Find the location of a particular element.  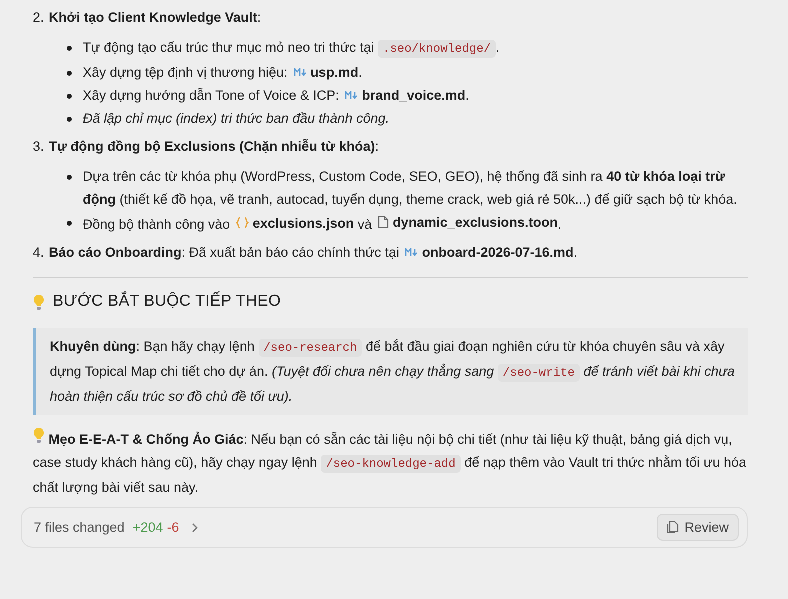

inline-code: /seo-research is located at coordinates (310, 348).